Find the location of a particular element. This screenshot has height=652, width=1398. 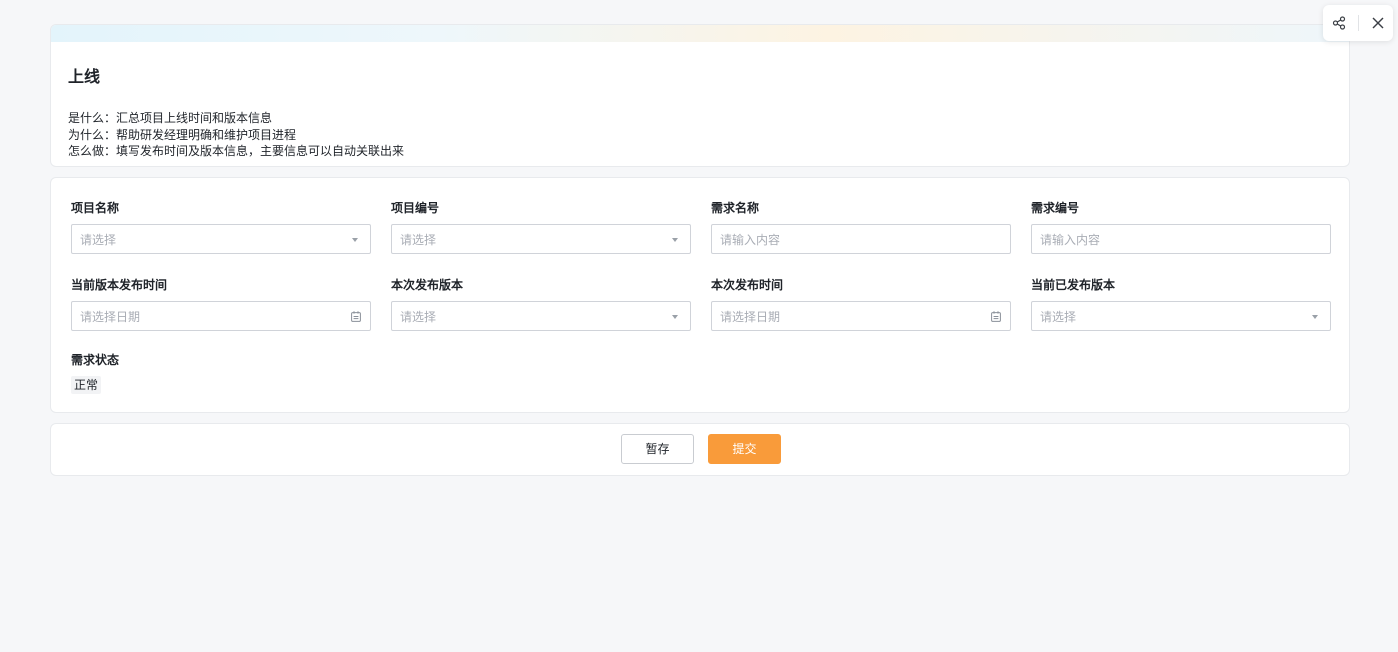

field-this-release-time: 本次发布时间 请选择日期 is located at coordinates (861, 304).